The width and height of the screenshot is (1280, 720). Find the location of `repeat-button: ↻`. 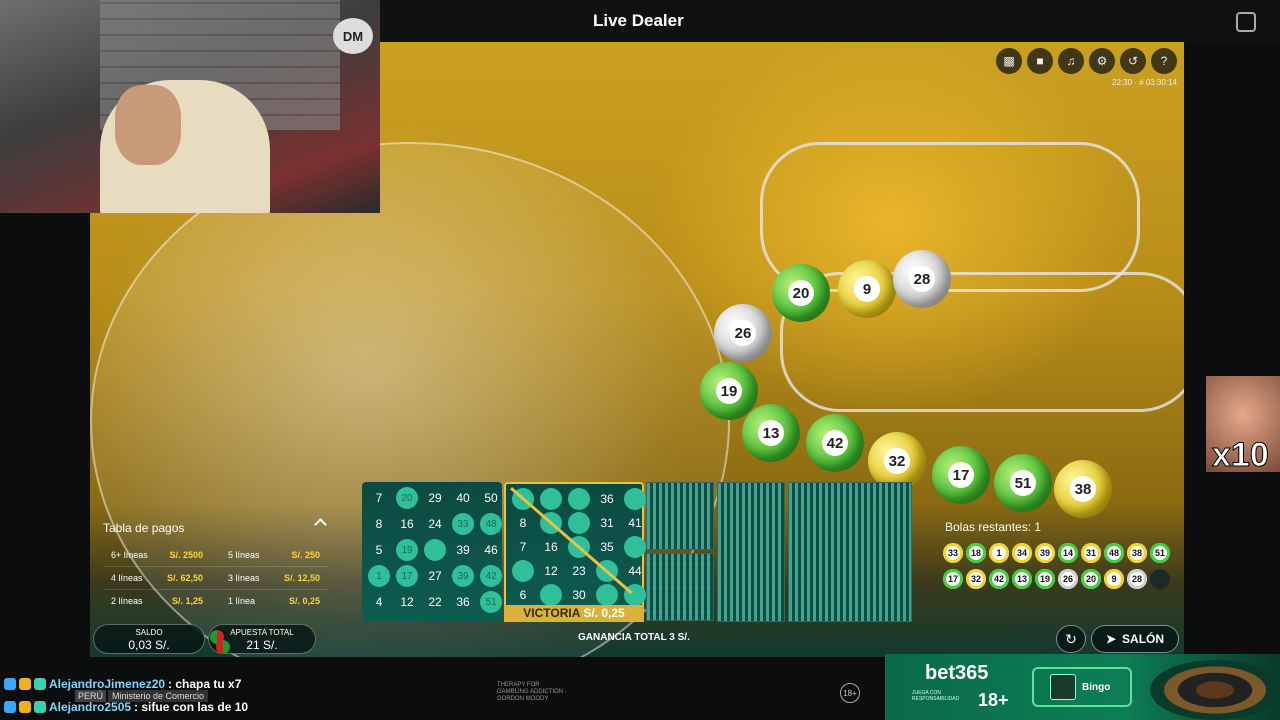

repeat-button: ↻ is located at coordinates (1071, 639).